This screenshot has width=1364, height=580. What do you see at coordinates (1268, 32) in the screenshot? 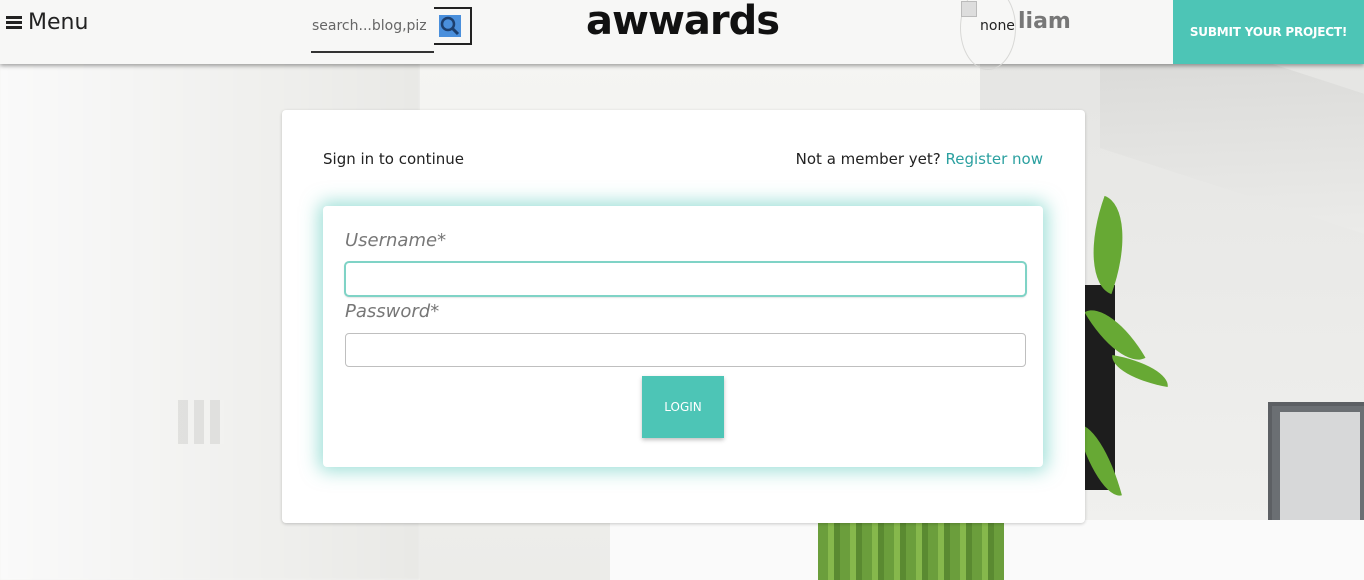
I see `submit-project-button: SUBMIT YOUR PROJECT!` at bounding box center [1268, 32].